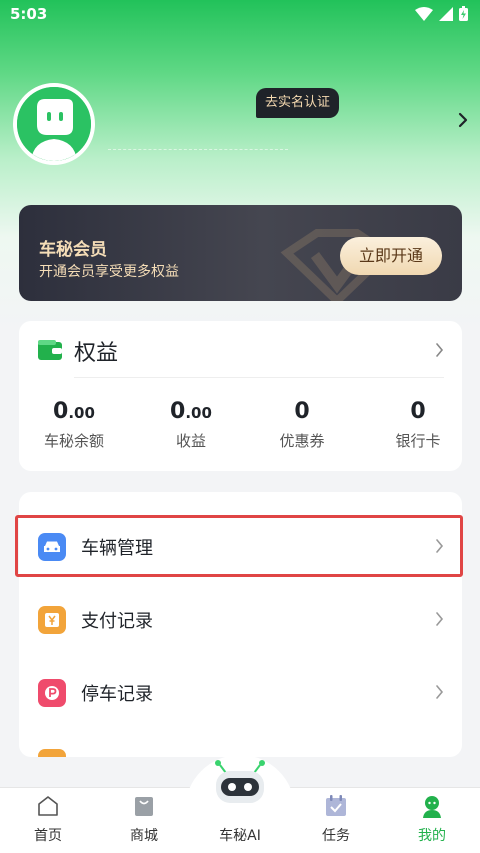  What do you see at coordinates (52, 753) in the screenshot?
I see `partial-menu-icon` at bounding box center [52, 753].